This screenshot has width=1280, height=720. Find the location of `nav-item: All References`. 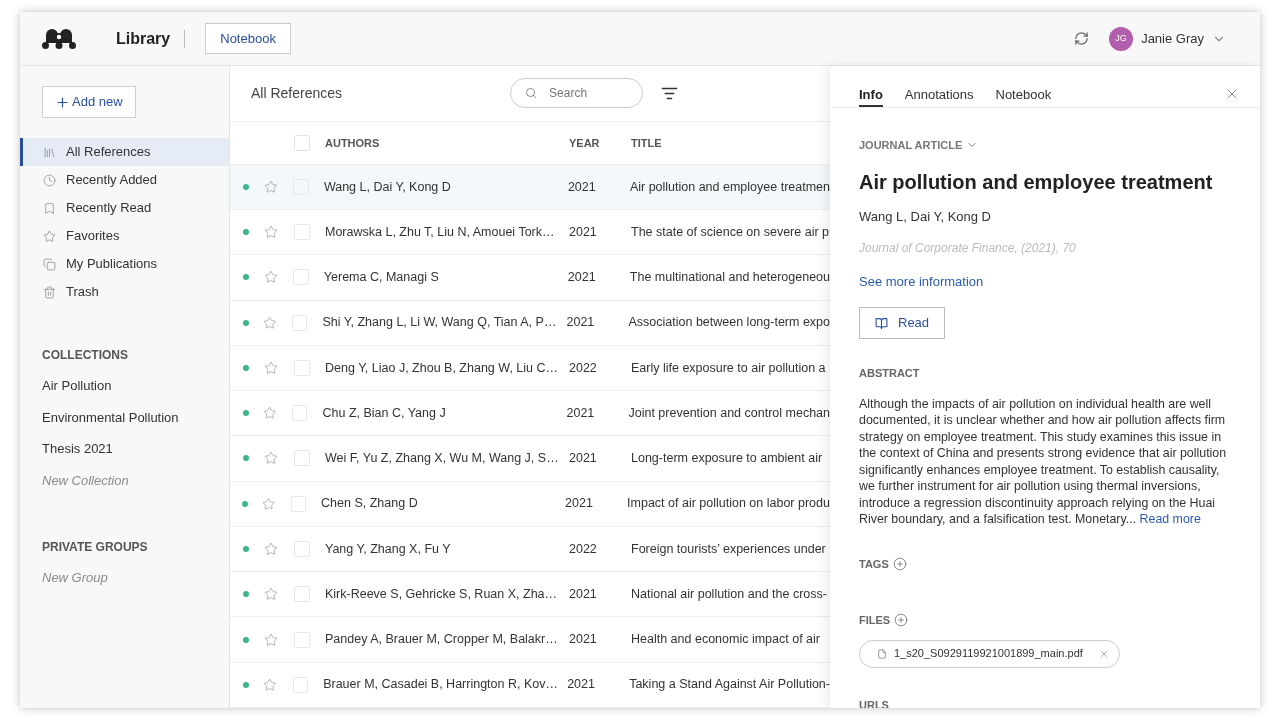

nav-item: All References is located at coordinates (124, 152).